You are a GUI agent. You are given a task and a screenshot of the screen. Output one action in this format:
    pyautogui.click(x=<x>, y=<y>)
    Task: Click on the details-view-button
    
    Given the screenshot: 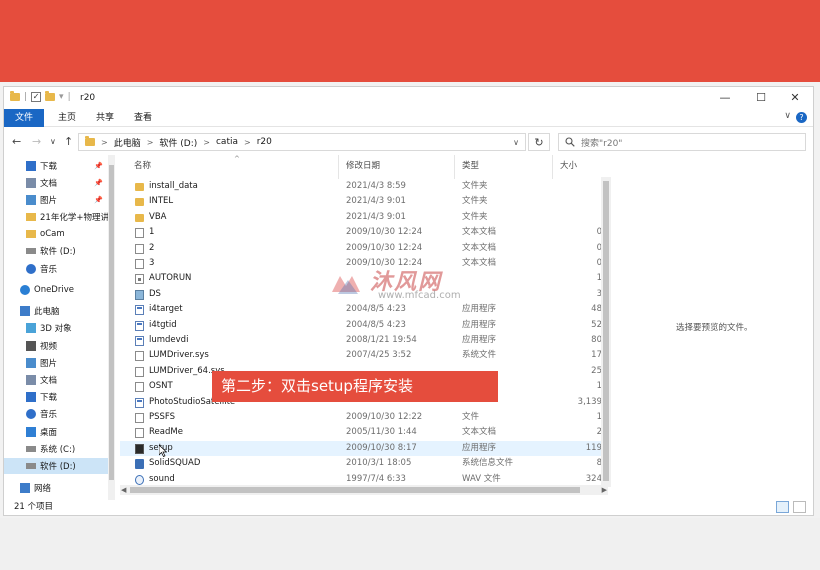 What is the action you would take?
    pyautogui.click(x=782, y=507)
    